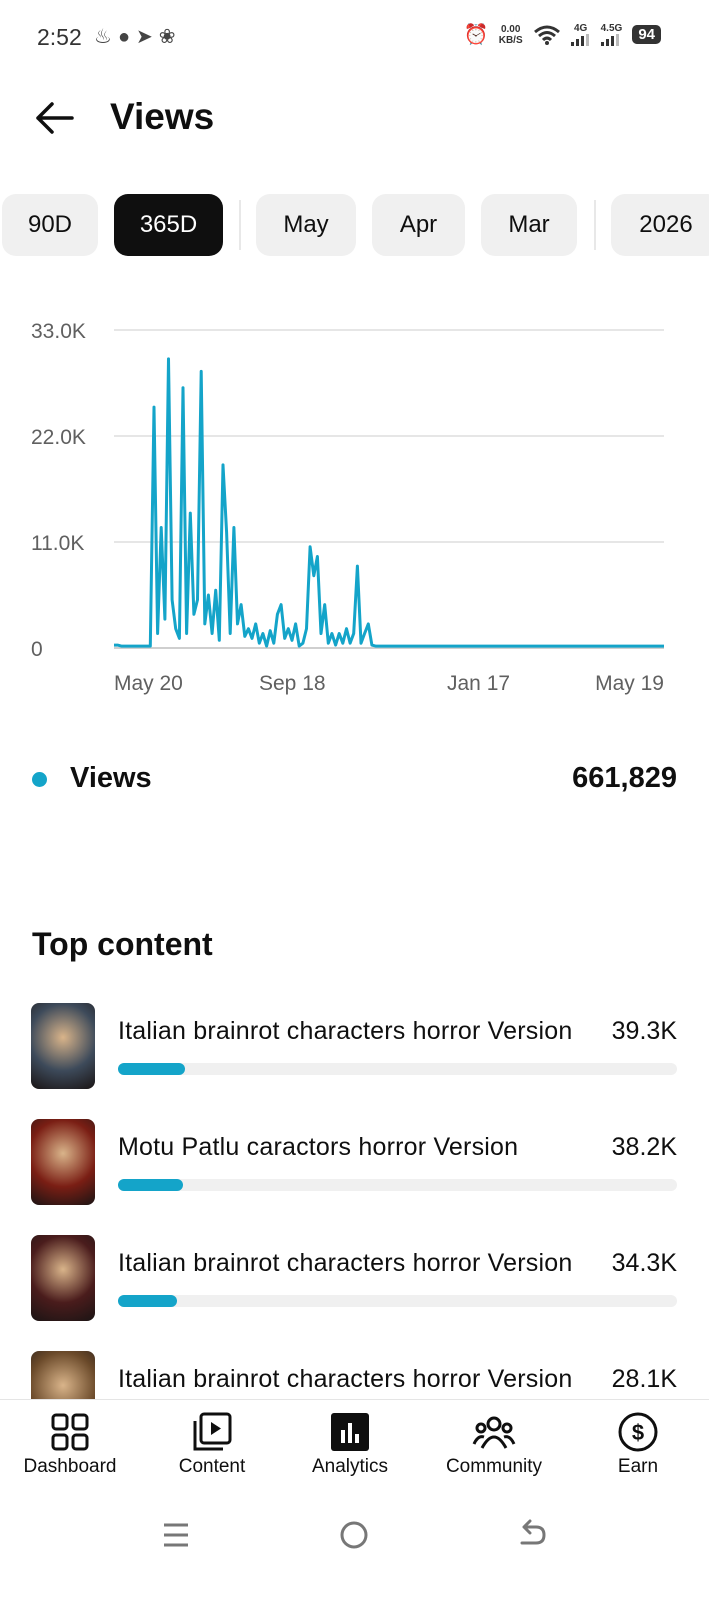 This screenshot has height=1600, width=709. I want to click on telegram-icon: ➤, so click(144, 37).